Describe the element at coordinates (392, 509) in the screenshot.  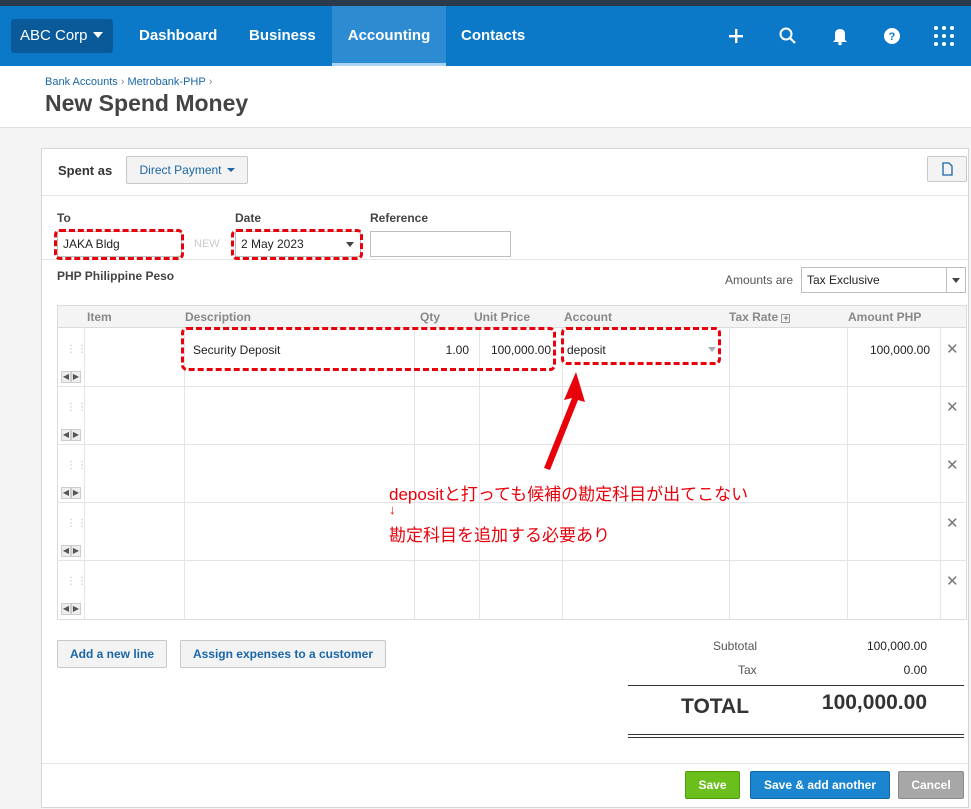
I see `annotation-arrow: ↓` at that location.